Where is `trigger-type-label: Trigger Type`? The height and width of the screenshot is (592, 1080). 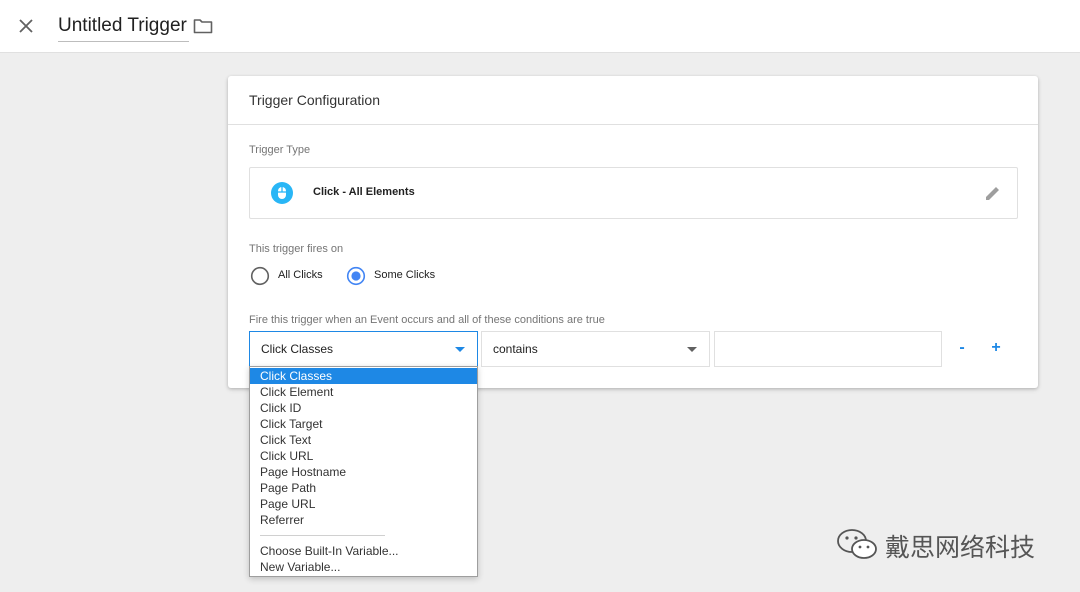
trigger-type-label: Trigger Type is located at coordinates (280, 150).